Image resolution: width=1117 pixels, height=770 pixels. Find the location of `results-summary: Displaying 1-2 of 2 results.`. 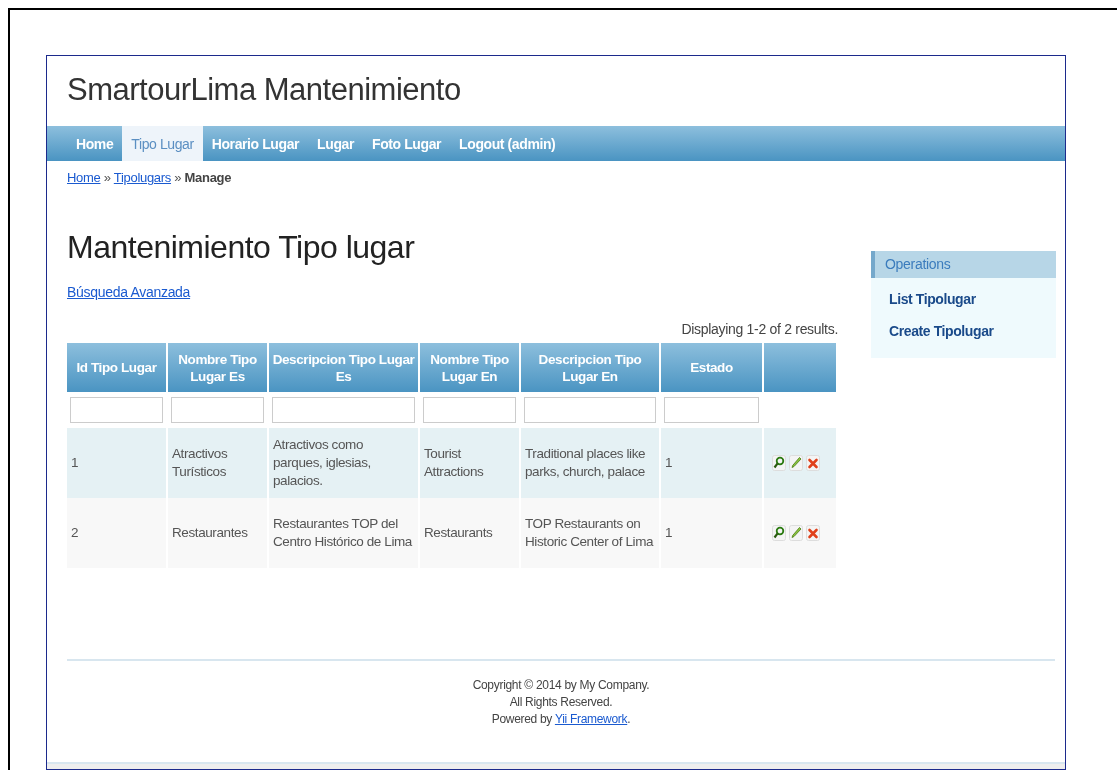

results-summary: Displaying 1-2 of 2 results. is located at coordinates (759, 330).